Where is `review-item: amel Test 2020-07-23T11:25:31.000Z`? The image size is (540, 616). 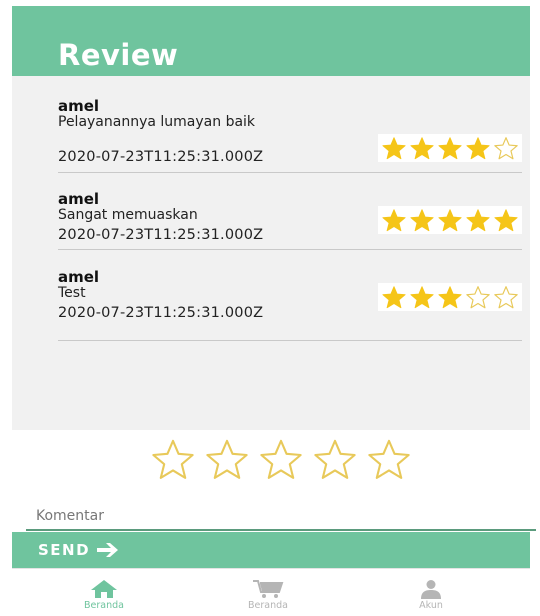
review-item: amel Test 2020-07-23T11:25:31.000Z is located at coordinates (290, 304).